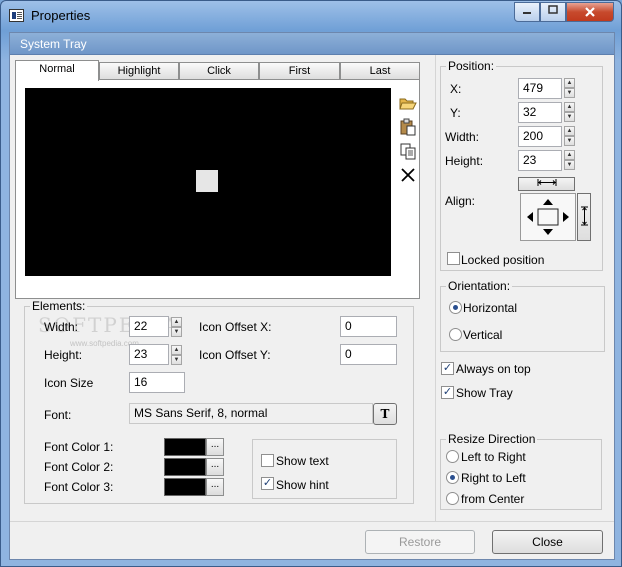  I want to click on icon-offset-x-field: 0, so click(368, 326).